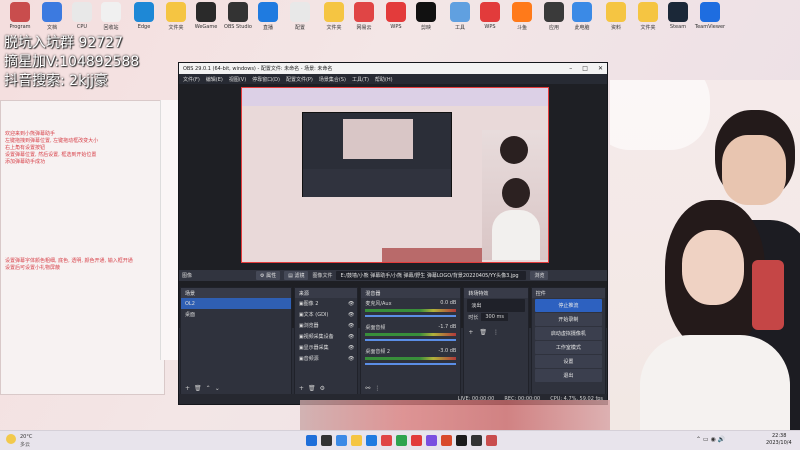 The width and height of the screenshot is (800, 450). Describe the element at coordinates (236, 314) in the screenshot. I see `scene-item-desktop: 桌面` at that location.